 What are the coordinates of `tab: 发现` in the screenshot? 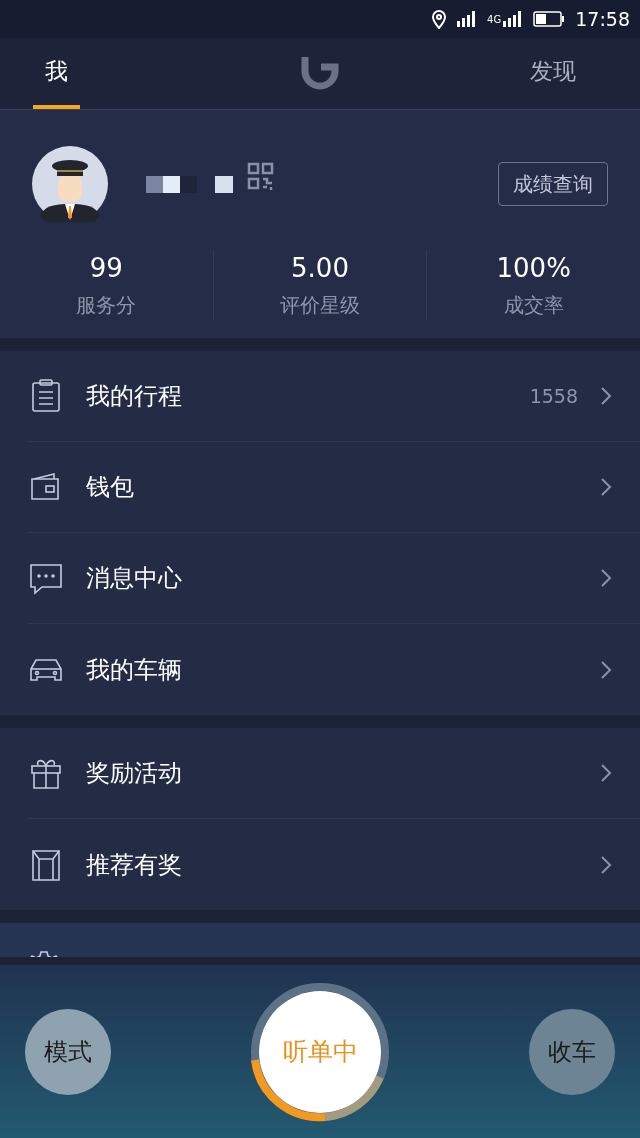 It's located at (553, 73).